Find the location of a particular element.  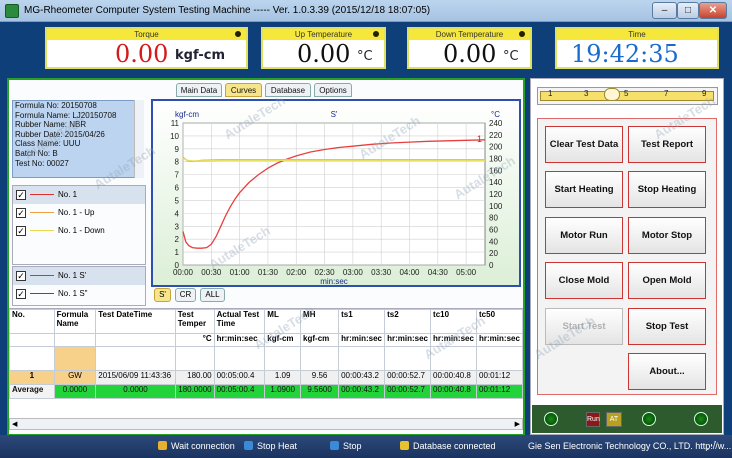

y2-tick-label: 20 is located at coordinates (493, 253).